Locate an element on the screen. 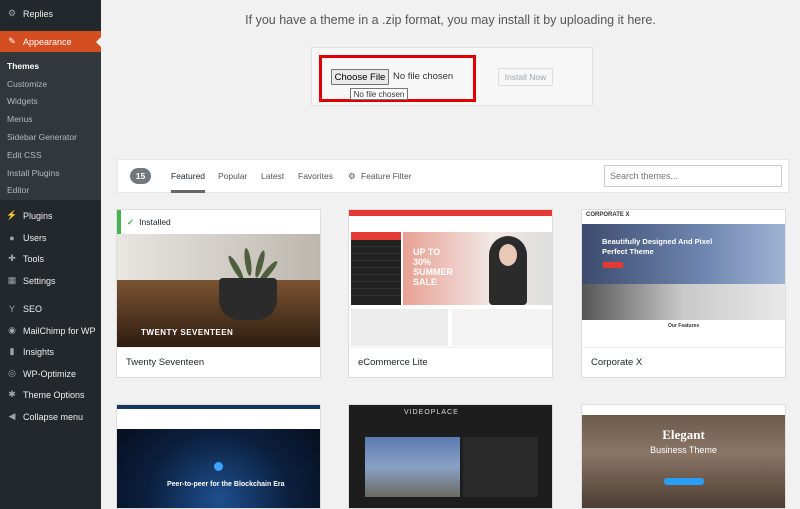  menu-item-mailchimp: ◉ MailChimp for WP is located at coordinates (50, 330).